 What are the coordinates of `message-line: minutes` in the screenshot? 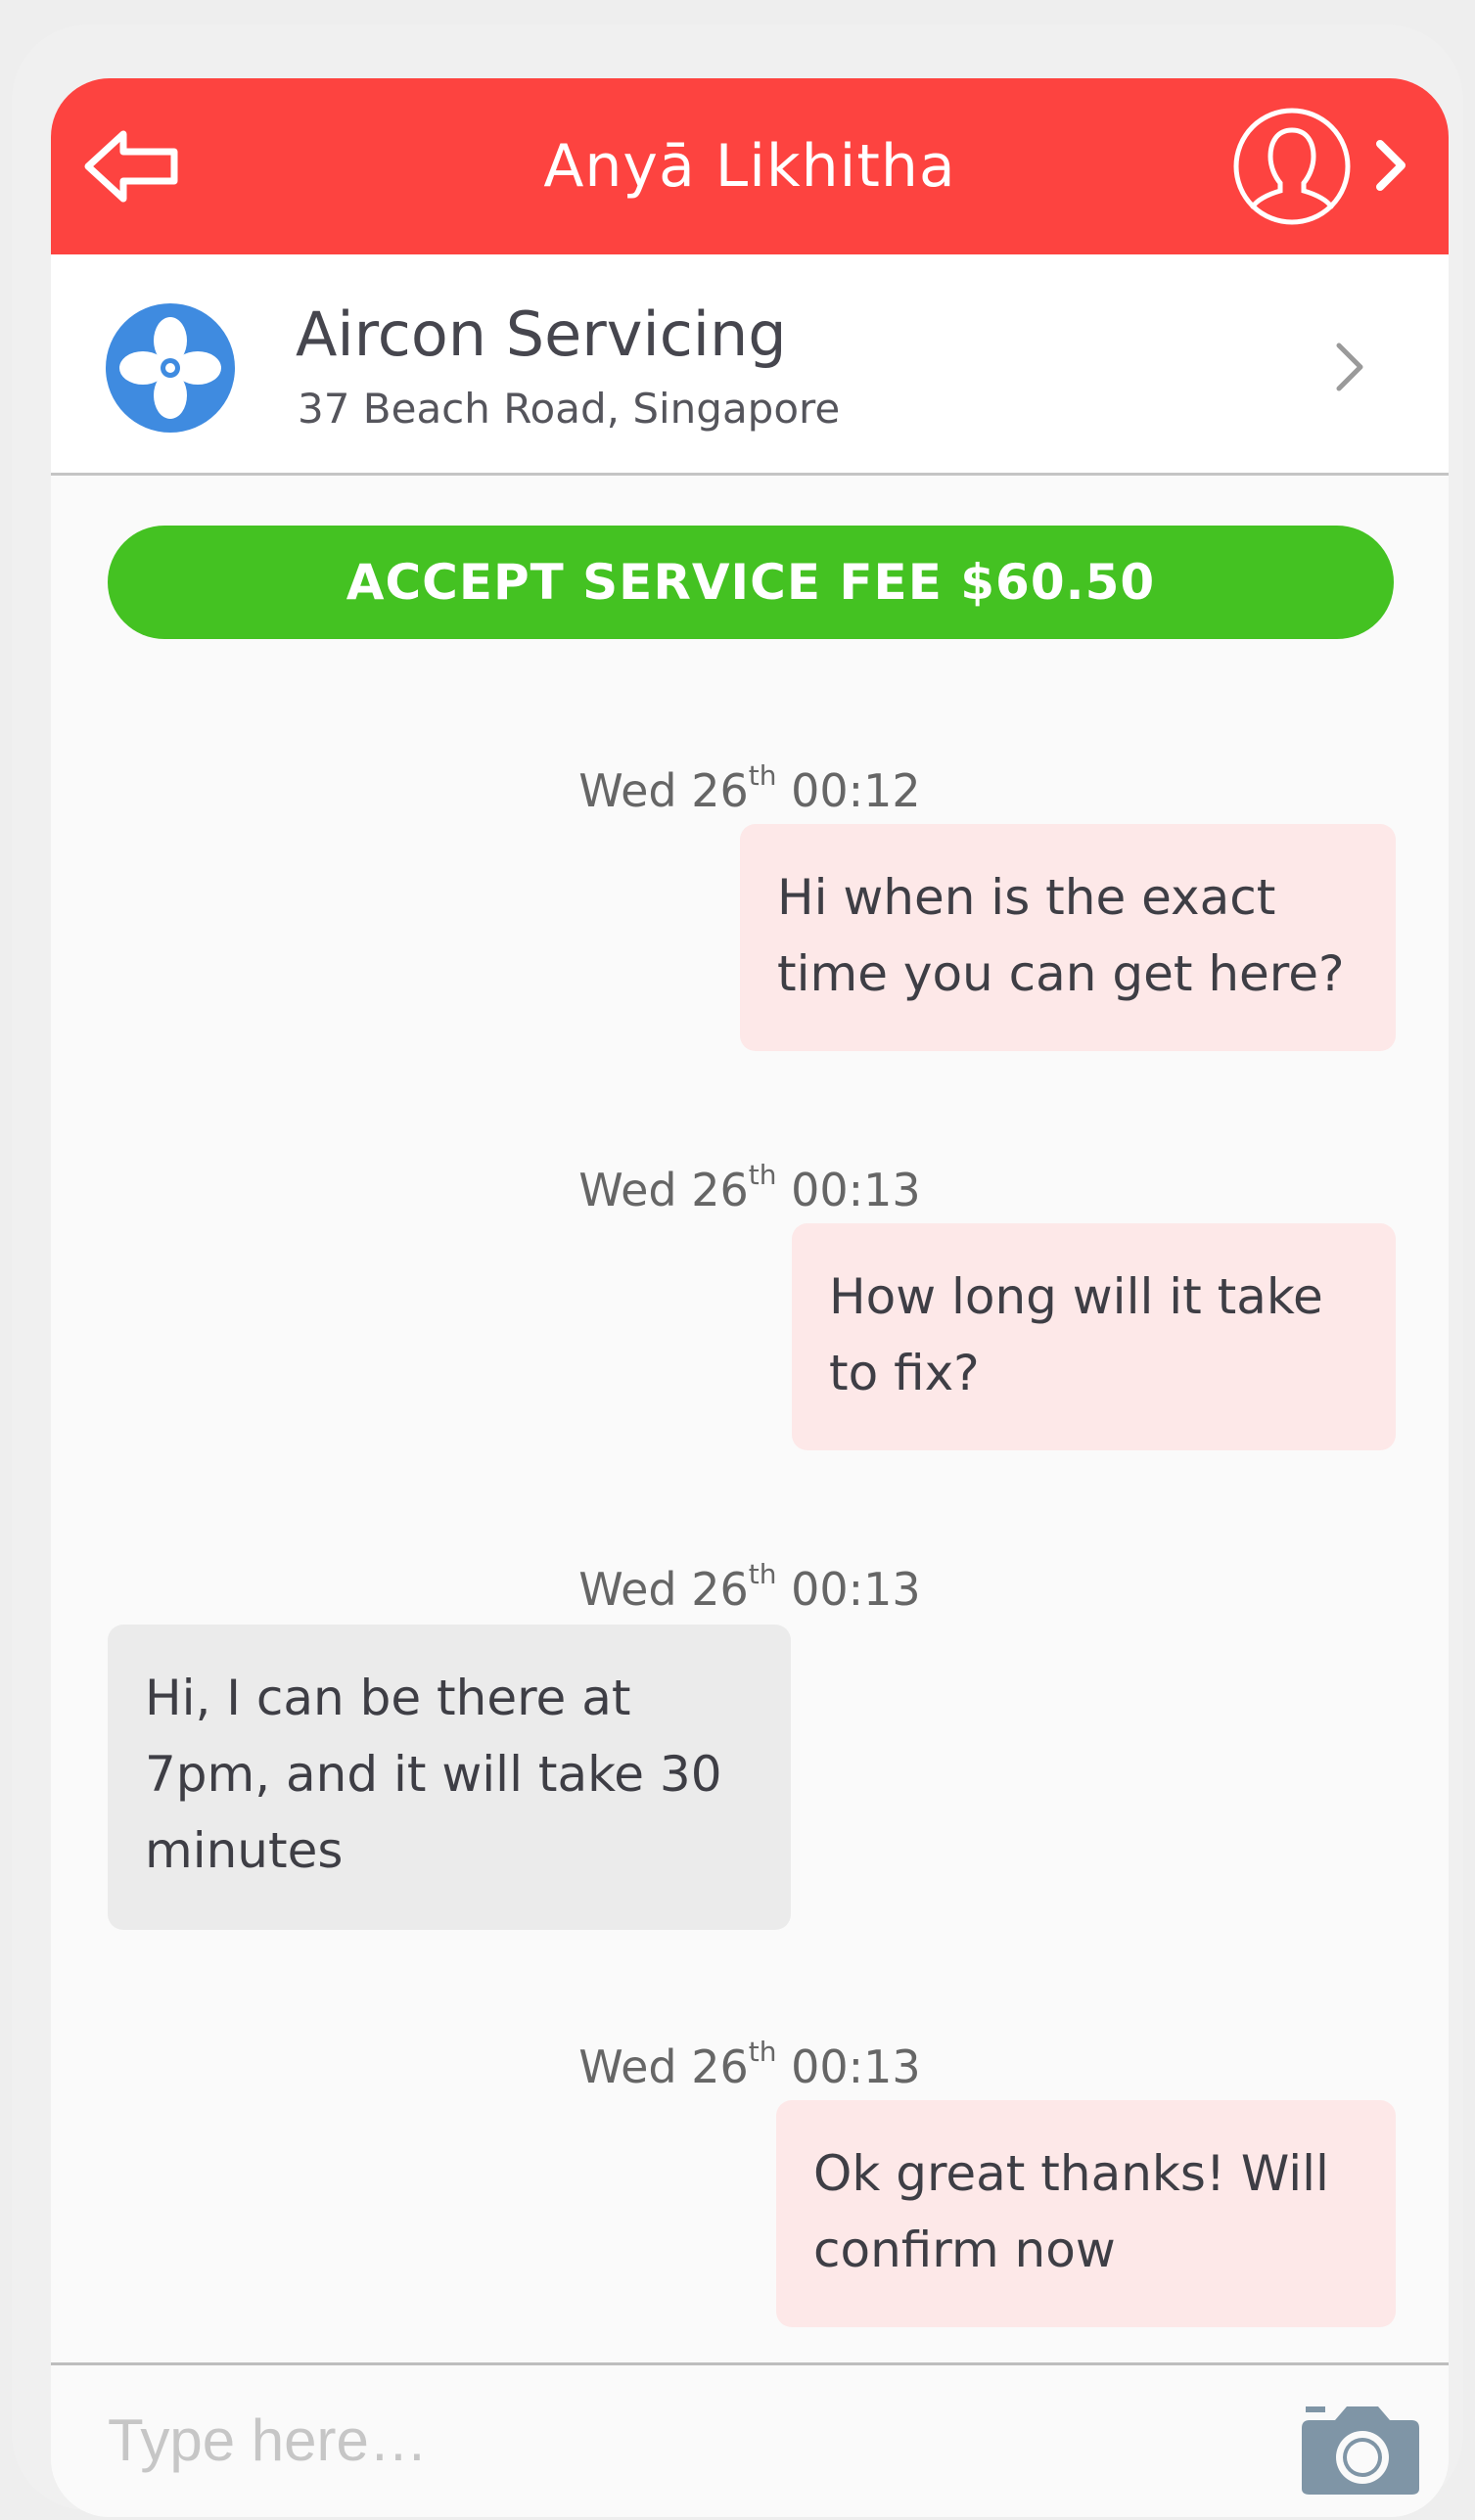 It's located at (244, 1850).